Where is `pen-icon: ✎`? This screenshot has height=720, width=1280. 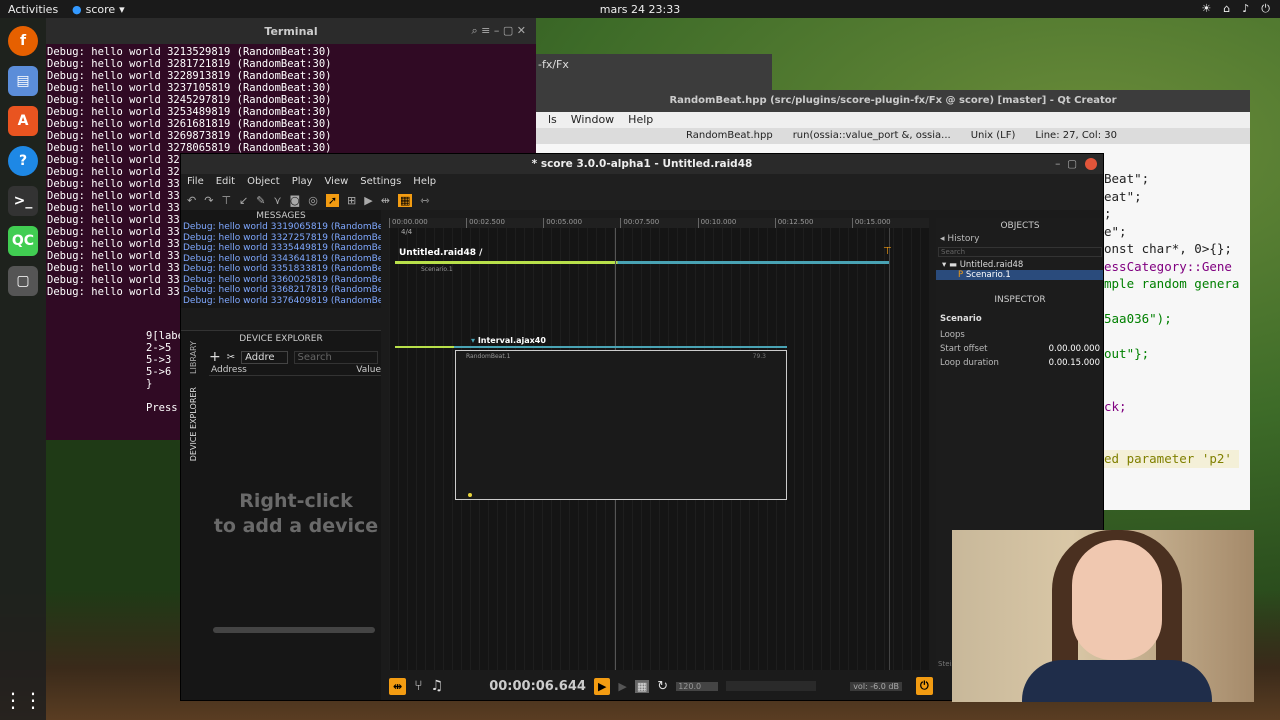 pen-icon: ✎ is located at coordinates (260, 200).